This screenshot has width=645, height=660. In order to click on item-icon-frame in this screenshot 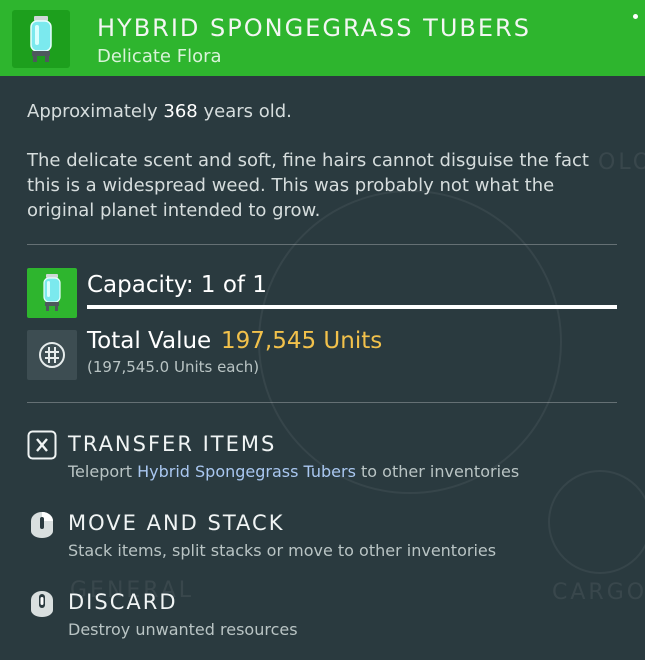, I will do `click(41, 39)`.